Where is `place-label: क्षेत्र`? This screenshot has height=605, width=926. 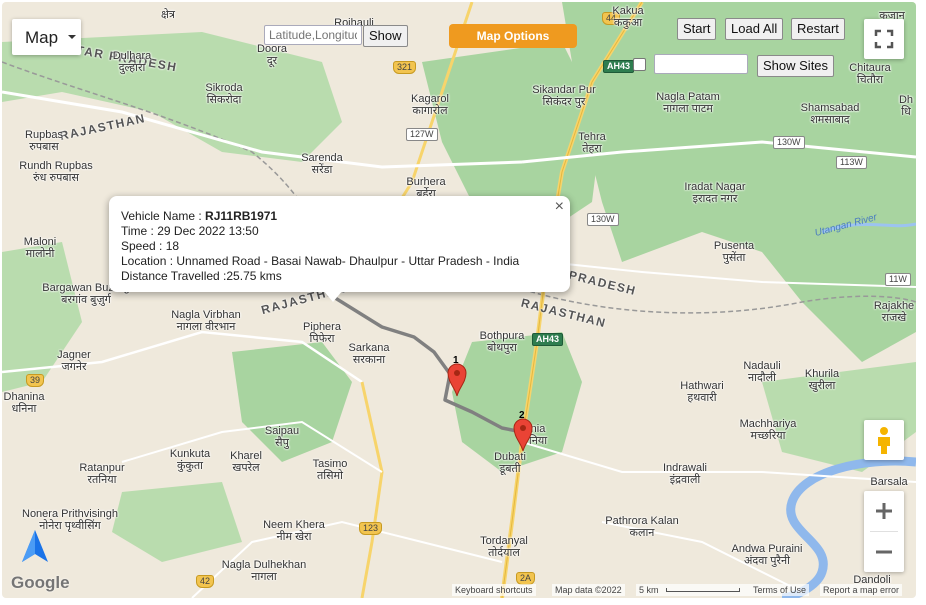 place-label: क्षेत्र is located at coordinates (168, 15).